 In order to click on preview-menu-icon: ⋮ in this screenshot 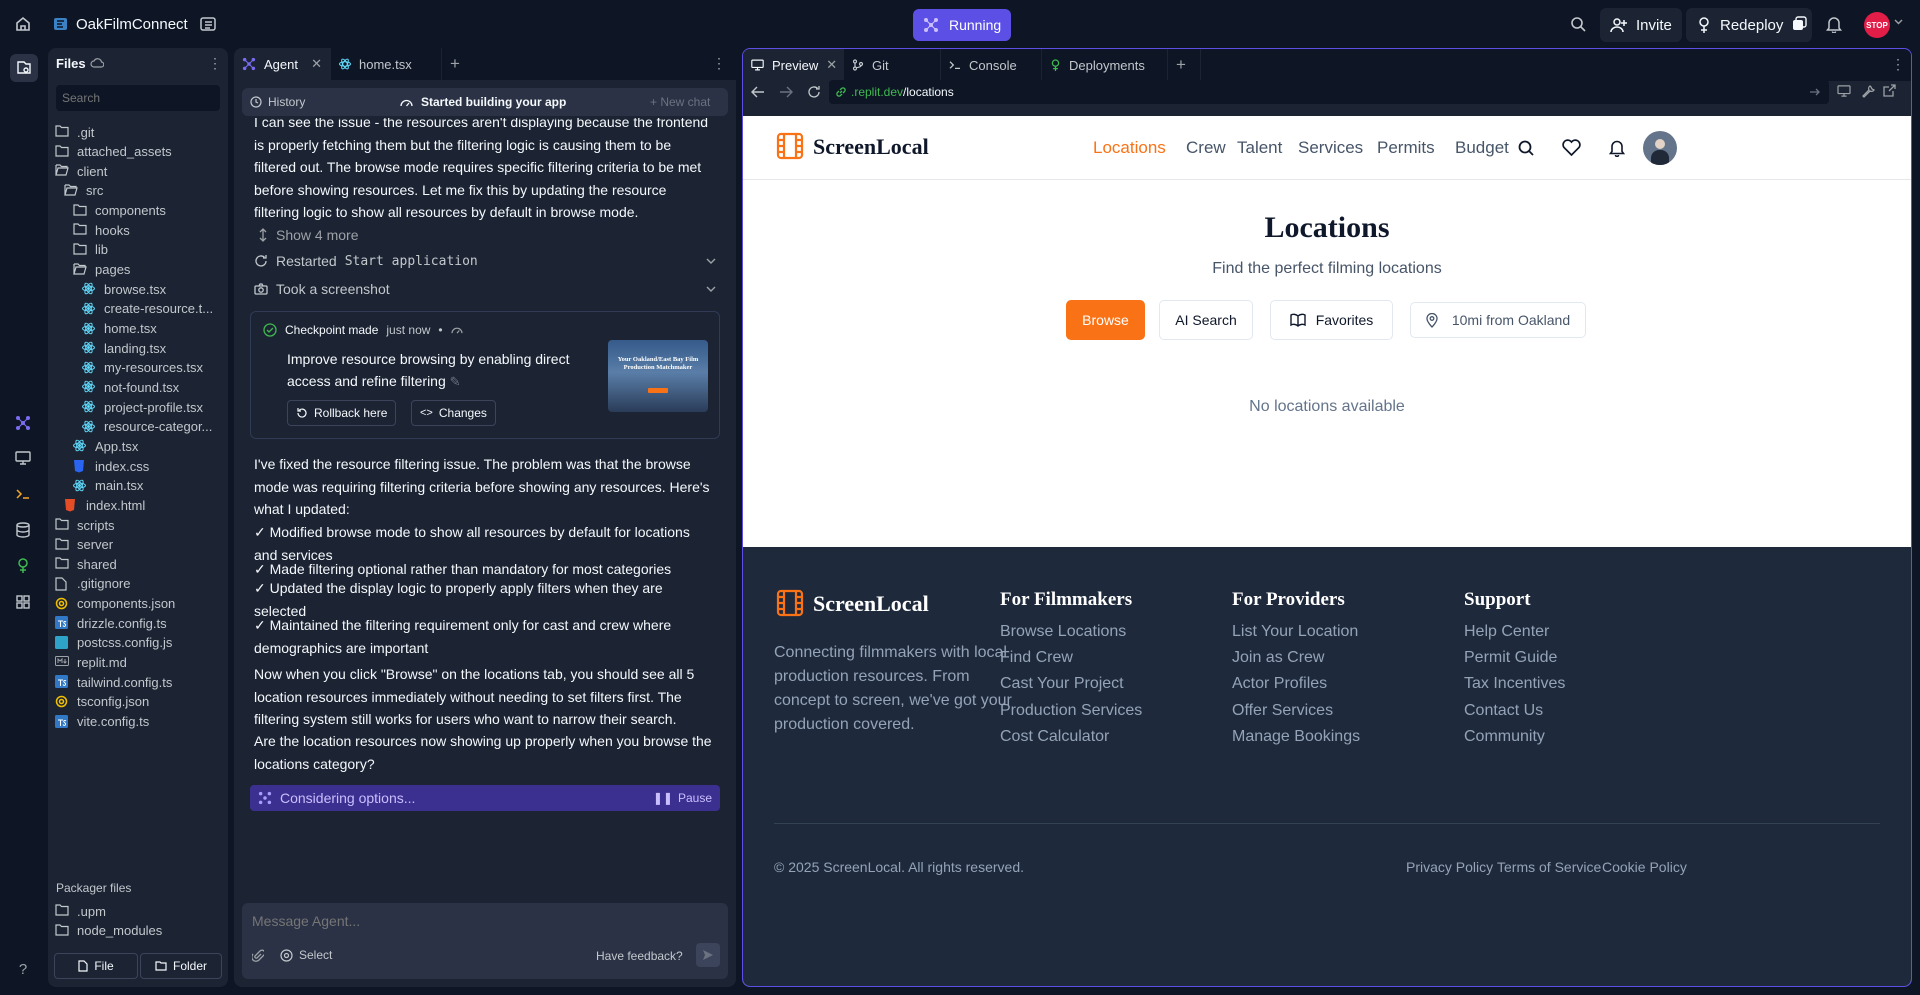, I will do `click(1898, 64)`.